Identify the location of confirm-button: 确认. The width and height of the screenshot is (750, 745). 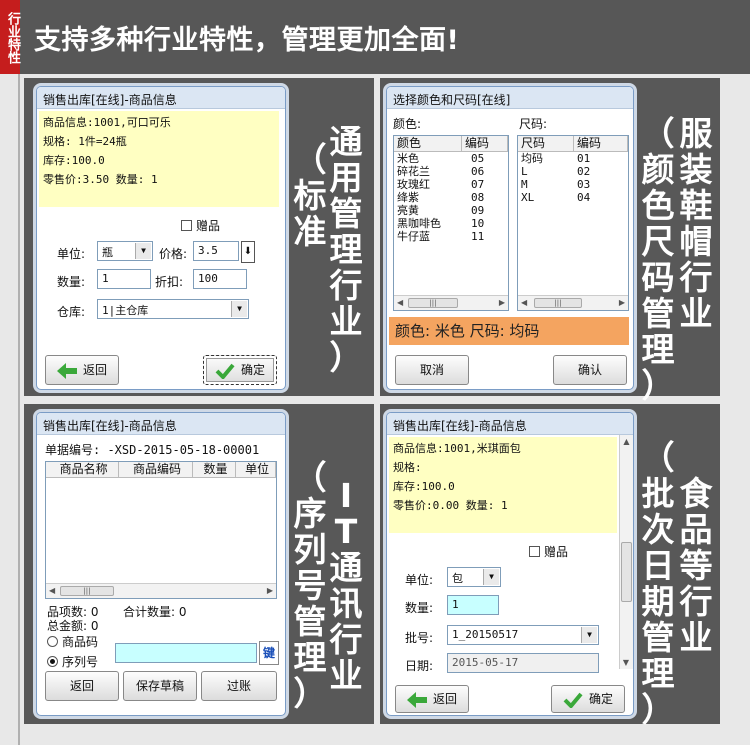
(590, 370).